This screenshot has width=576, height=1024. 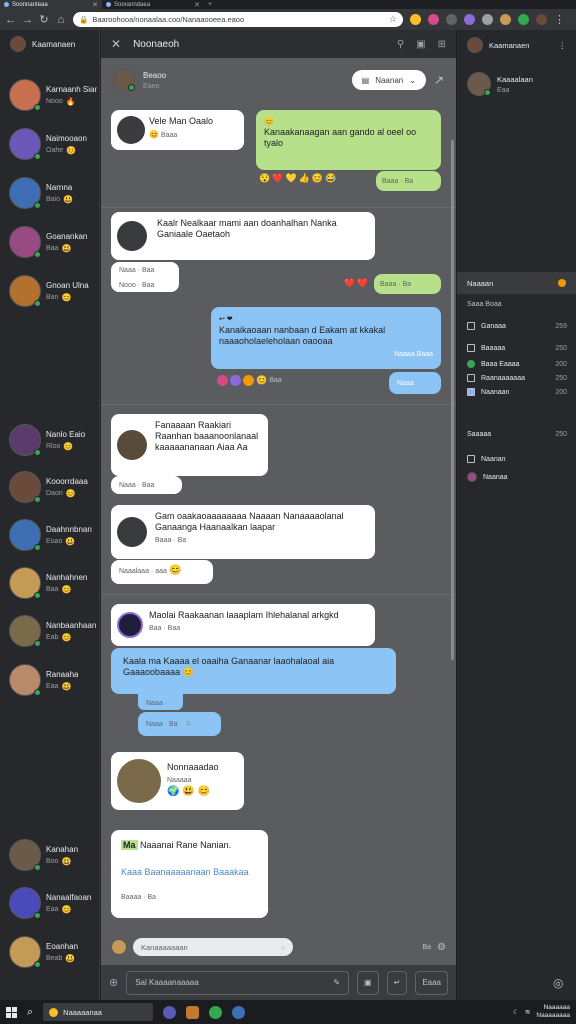 I want to click on right-item: Naanaa, so click(x=517, y=477).